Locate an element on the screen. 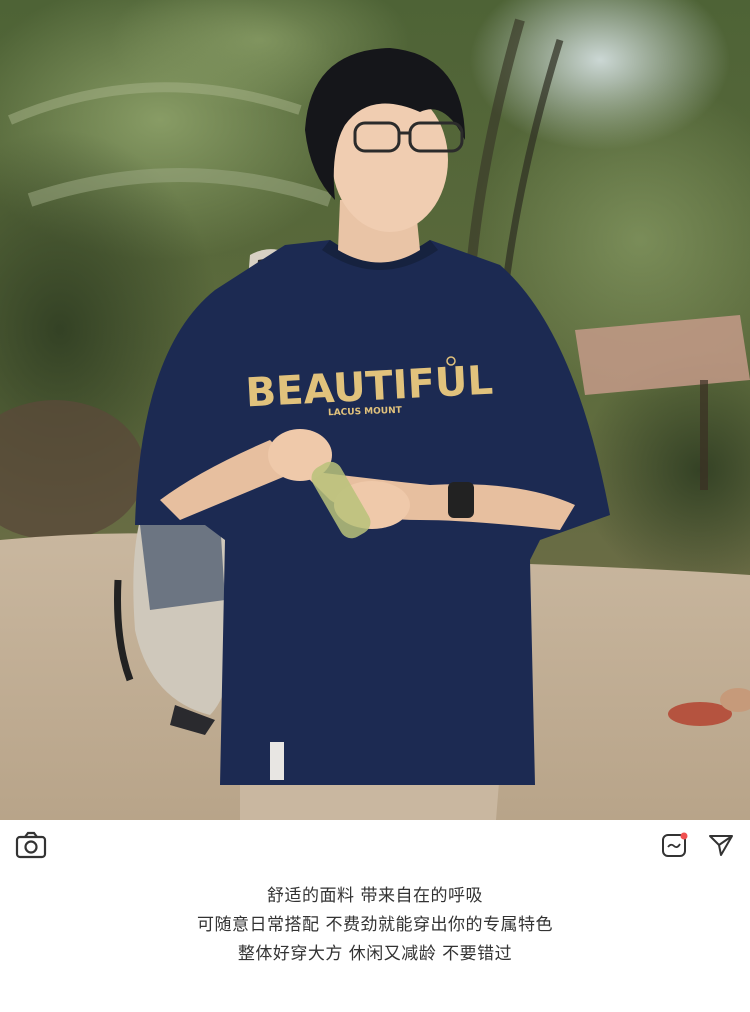 The width and height of the screenshot is (750, 1012). sticker-icon is located at coordinates (675, 845).